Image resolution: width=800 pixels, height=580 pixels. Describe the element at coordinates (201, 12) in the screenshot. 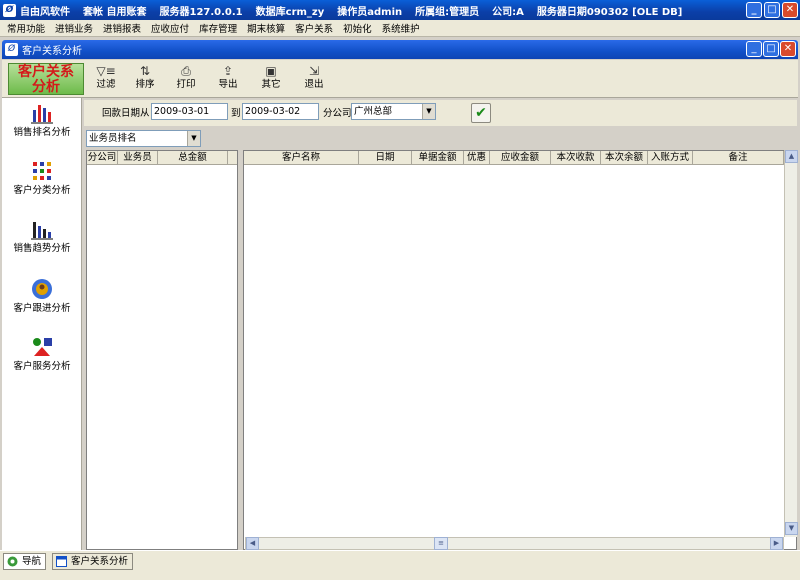

I see `title-segment: 服务器127.0.0.1` at that location.